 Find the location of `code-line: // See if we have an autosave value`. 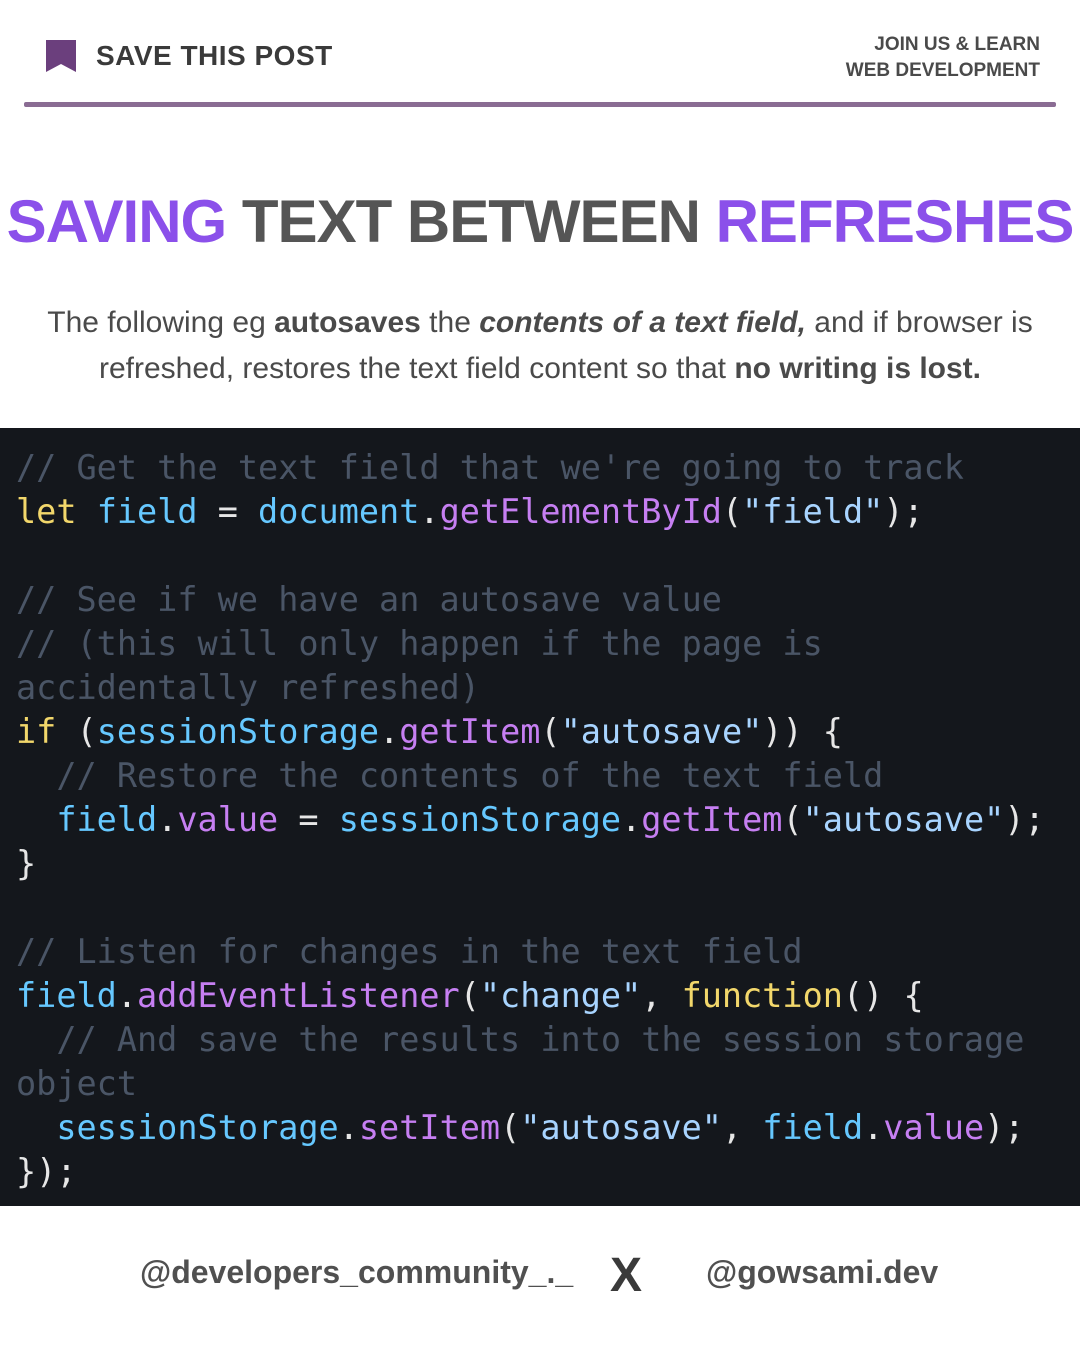

code-line: // See if we have an autosave value is located at coordinates (530, 600).